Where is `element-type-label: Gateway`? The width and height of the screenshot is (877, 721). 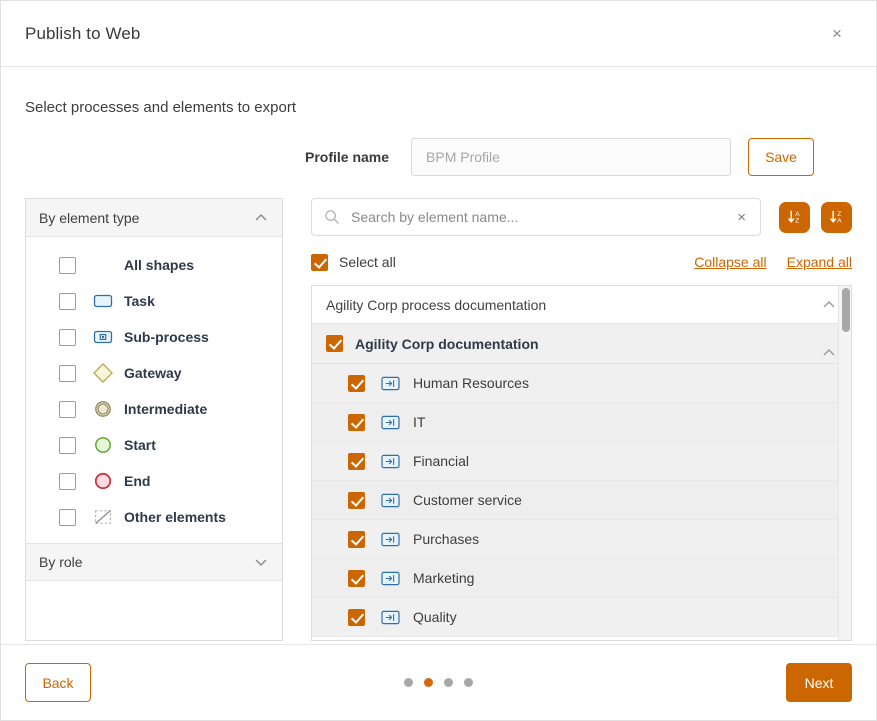 element-type-label: Gateway is located at coordinates (153, 373).